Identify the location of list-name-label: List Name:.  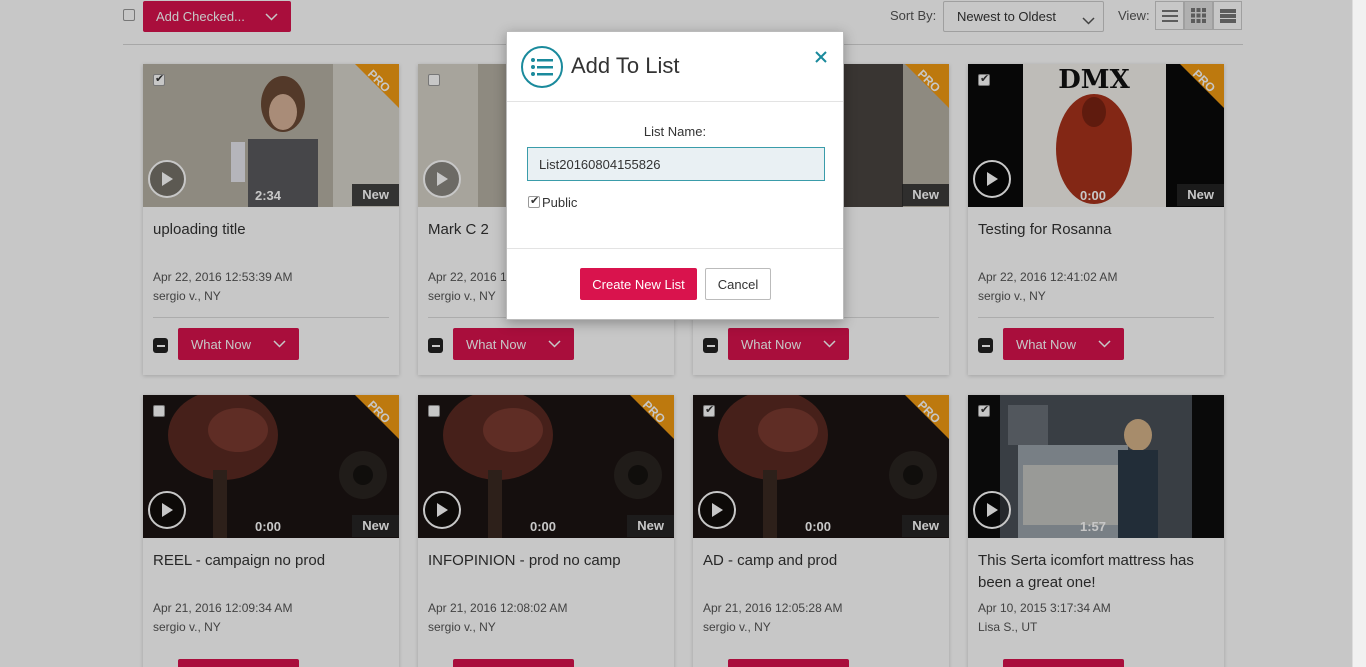
(675, 131).